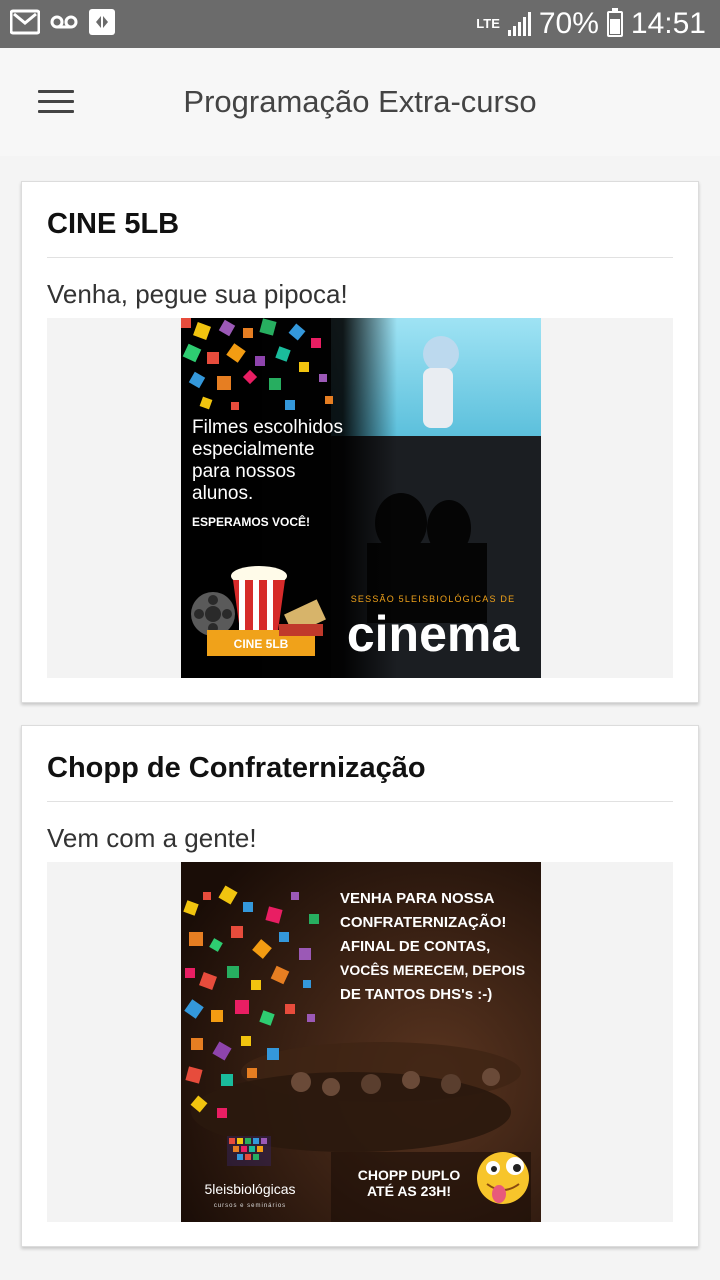 Image resolution: width=720 pixels, height=1280 pixels. I want to click on event-subtitle: Venha, pegue sua pipoca!, so click(197, 294).